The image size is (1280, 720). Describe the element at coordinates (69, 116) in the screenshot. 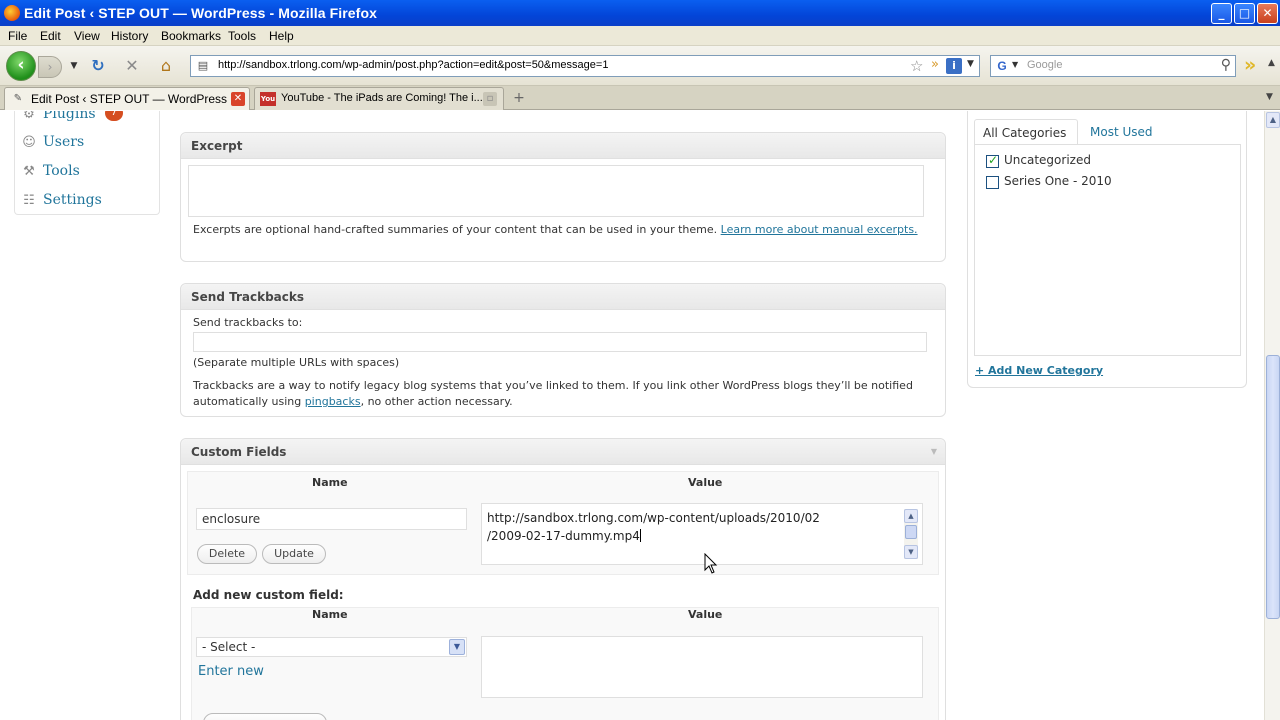

I see `admin-menu-label: Plugins` at that location.